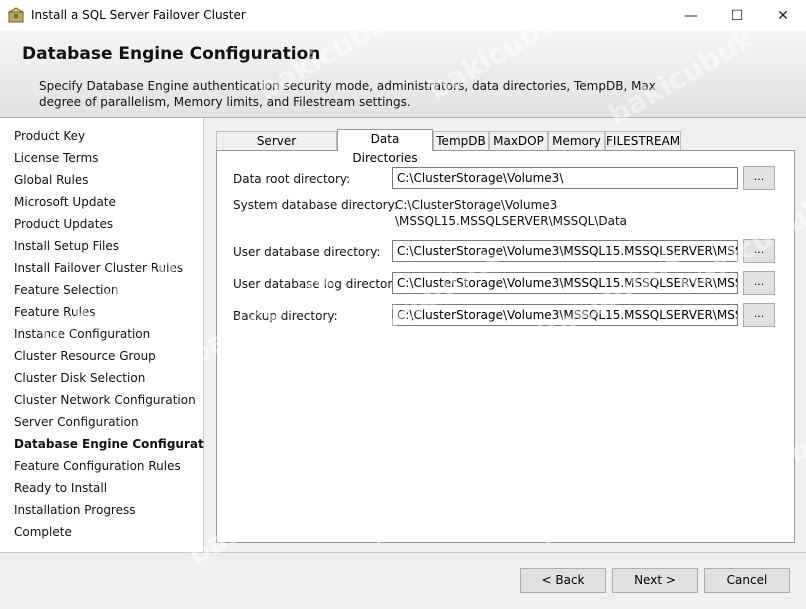  Describe the element at coordinates (511, 221) in the screenshot. I see `system-db-value-line2: \MSSQL15.MSSQLSERVER\MSSQL\Data` at that location.